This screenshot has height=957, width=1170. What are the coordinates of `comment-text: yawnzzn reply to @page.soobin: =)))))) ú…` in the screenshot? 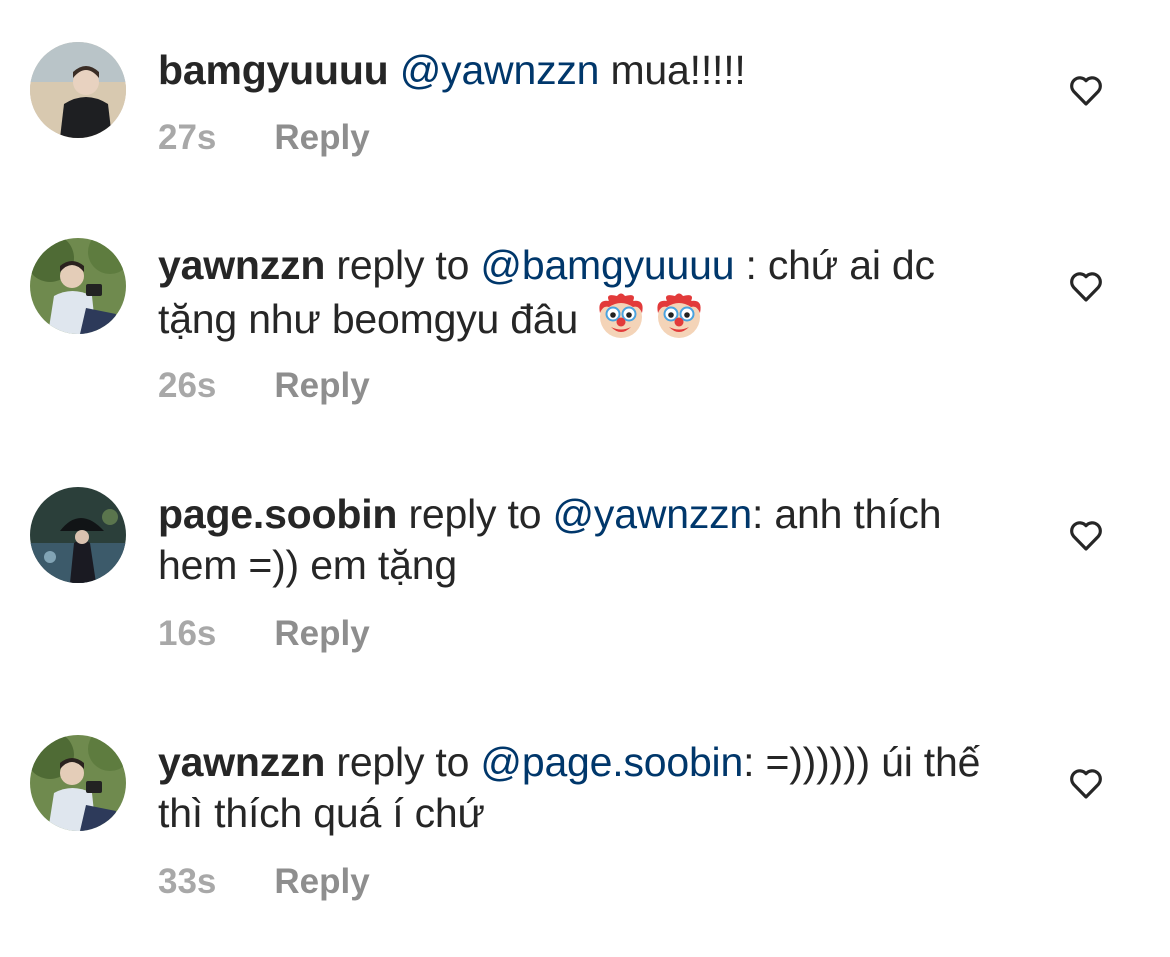 It's located at (588, 788).